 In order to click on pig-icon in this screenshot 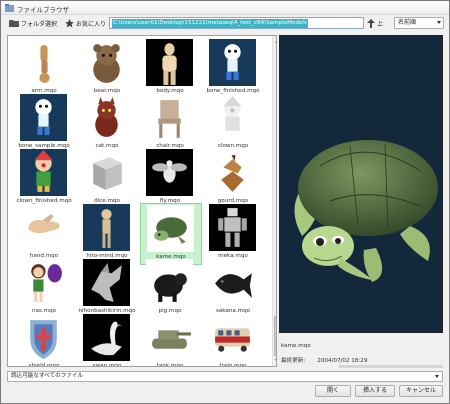, I will do `click(170, 287)`.